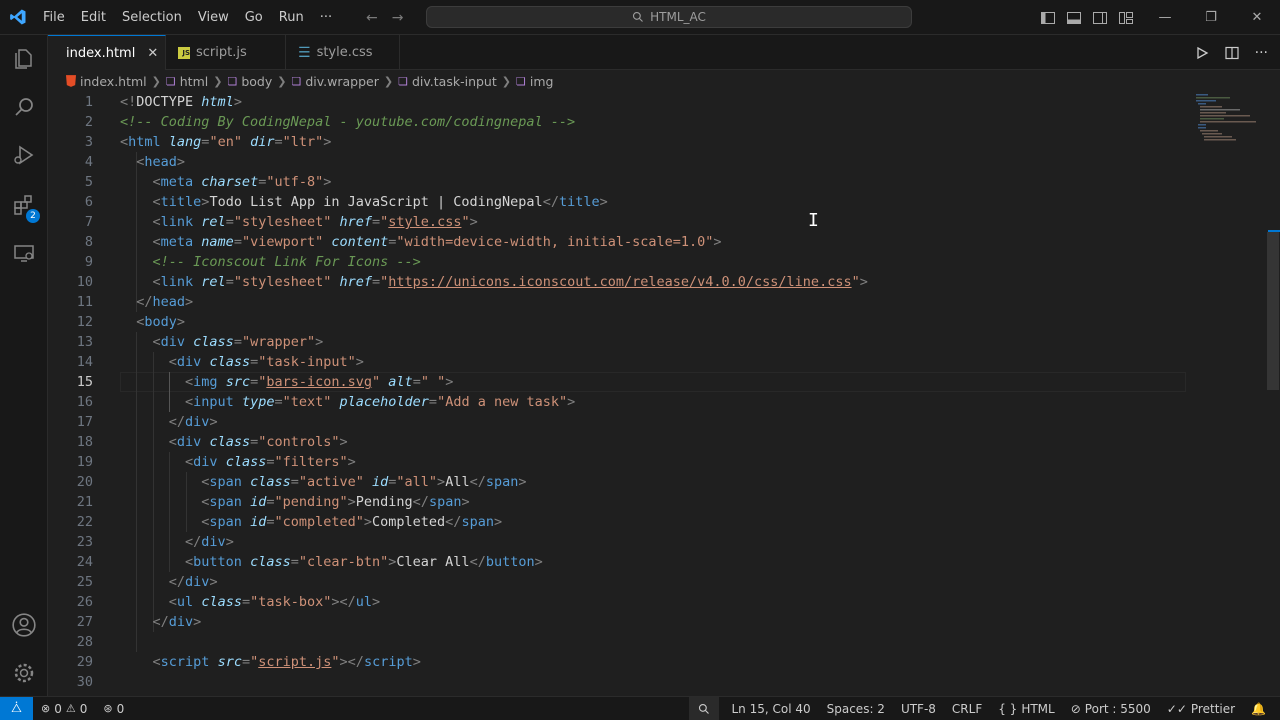  I want to click on code-token: "task-input", so click(307, 362).